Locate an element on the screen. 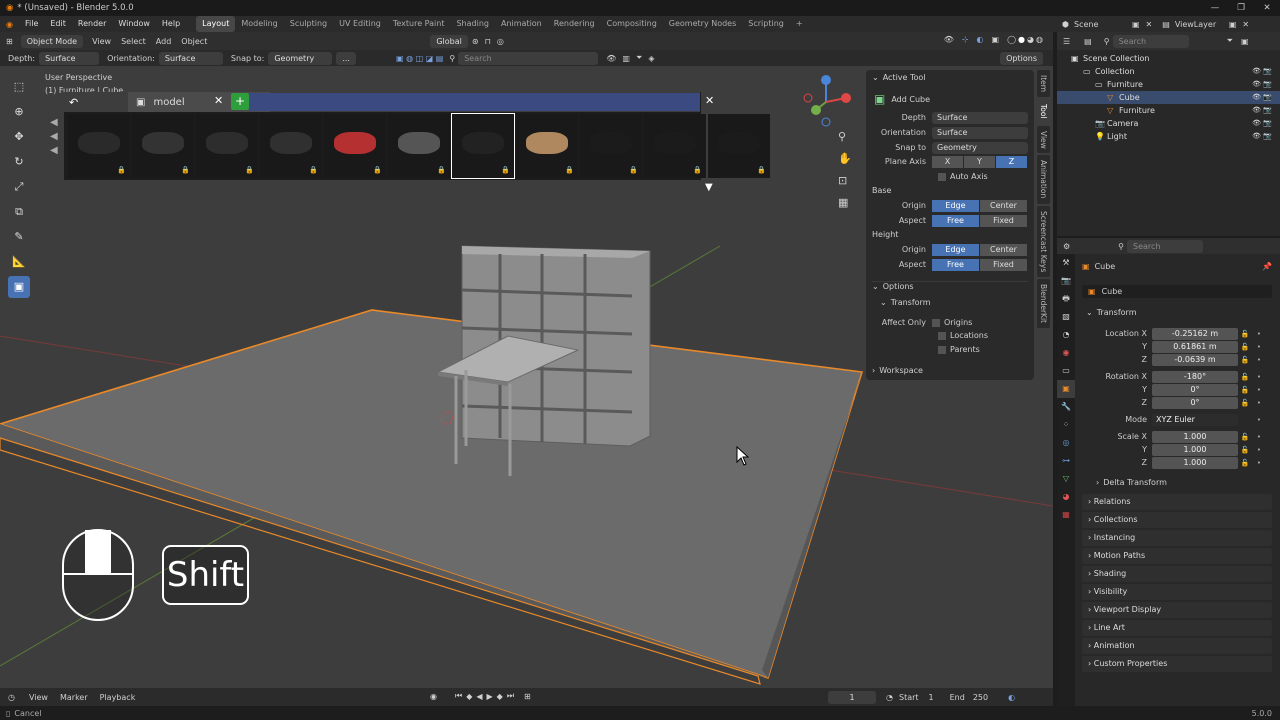 The height and width of the screenshot is (720, 1280). sidebar-tab-animation: Animation is located at coordinates (1043, 179).